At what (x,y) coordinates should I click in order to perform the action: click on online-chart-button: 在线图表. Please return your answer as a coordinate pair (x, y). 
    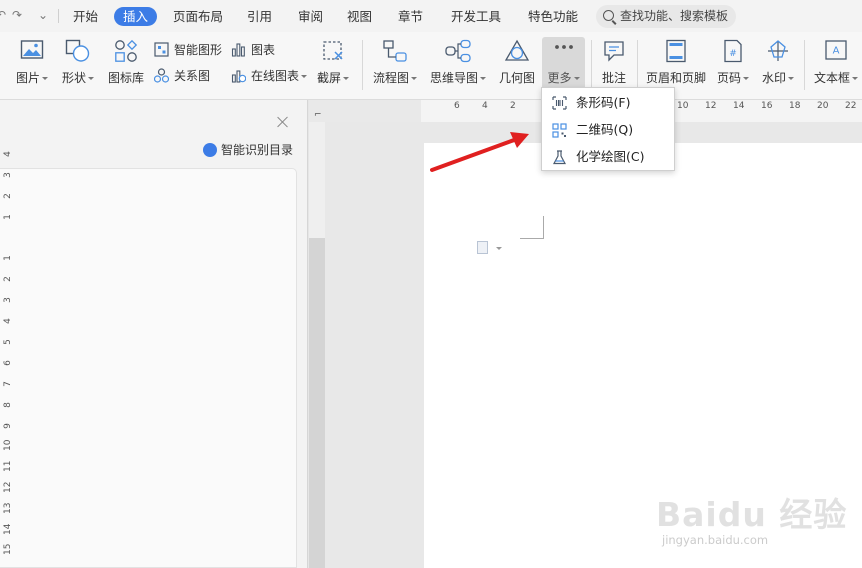
    Looking at the image, I should click on (269, 76).